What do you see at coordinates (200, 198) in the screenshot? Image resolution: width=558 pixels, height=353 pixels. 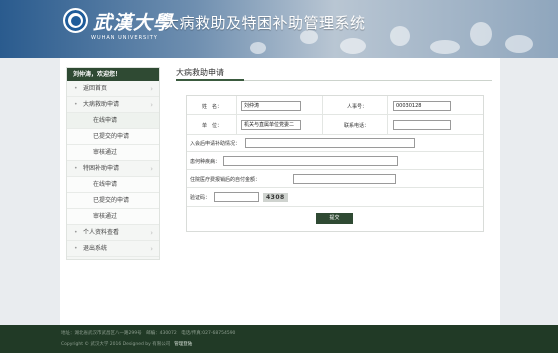 I see `captcha-label: 验证码：` at bounding box center [200, 198].